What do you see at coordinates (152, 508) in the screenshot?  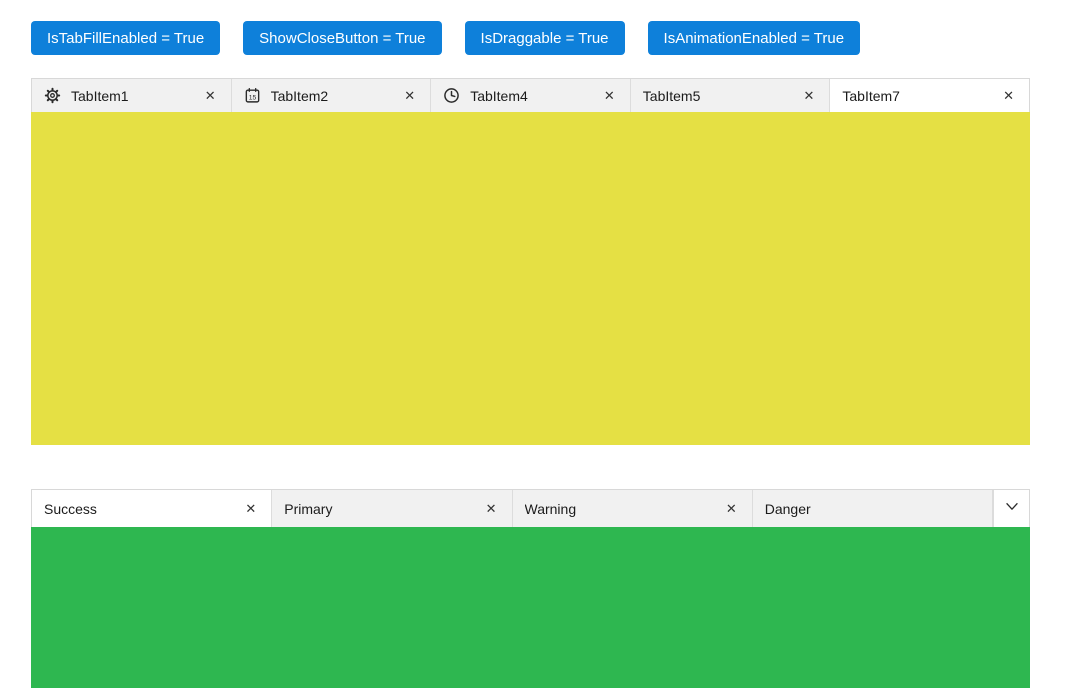 I see `tab-success: Success ✕` at bounding box center [152, 508].